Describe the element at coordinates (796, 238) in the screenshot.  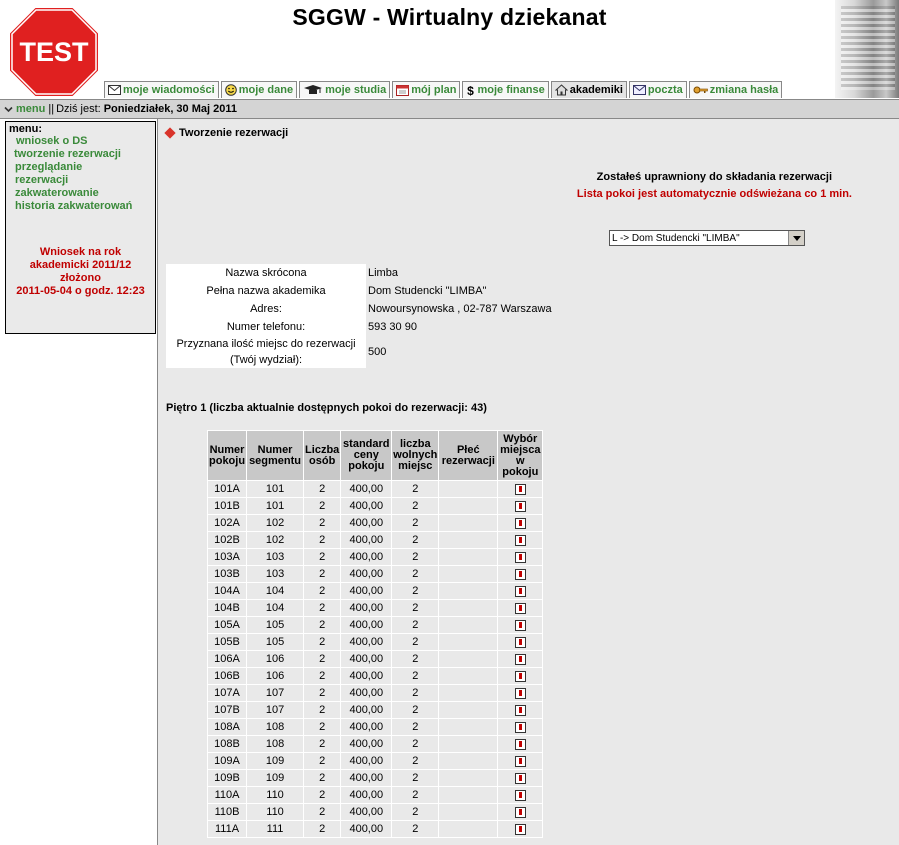
I see `dropdown-arrow-icon` at that location.